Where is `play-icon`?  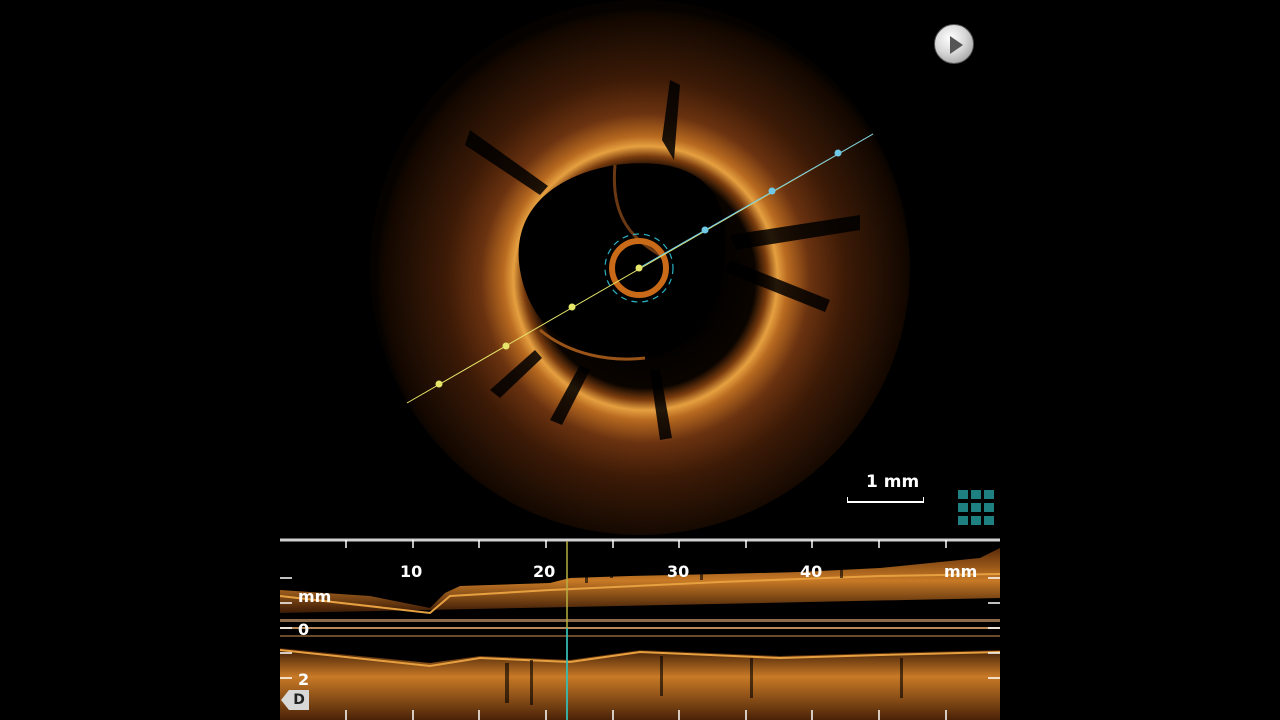
play-icon is located at coordinates (956, 45).